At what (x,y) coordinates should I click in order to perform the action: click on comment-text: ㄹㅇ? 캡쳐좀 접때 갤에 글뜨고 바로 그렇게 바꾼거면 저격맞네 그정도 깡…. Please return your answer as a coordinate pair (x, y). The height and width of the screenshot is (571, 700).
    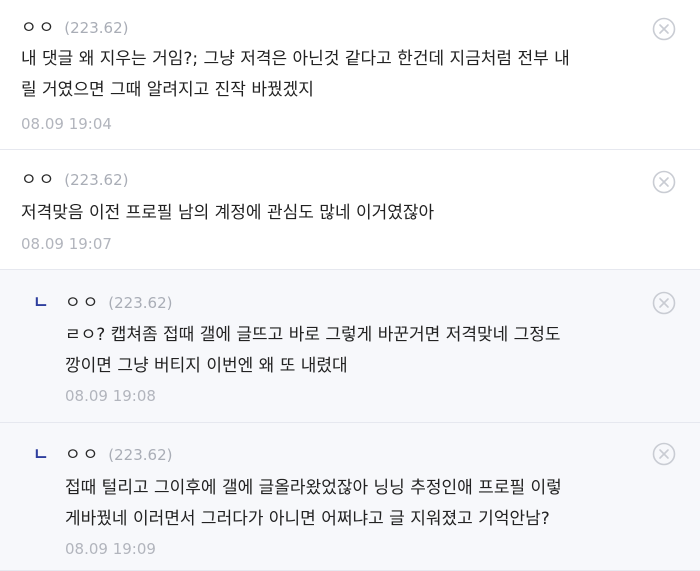
    Looking at the image, I should click on (313, 350).